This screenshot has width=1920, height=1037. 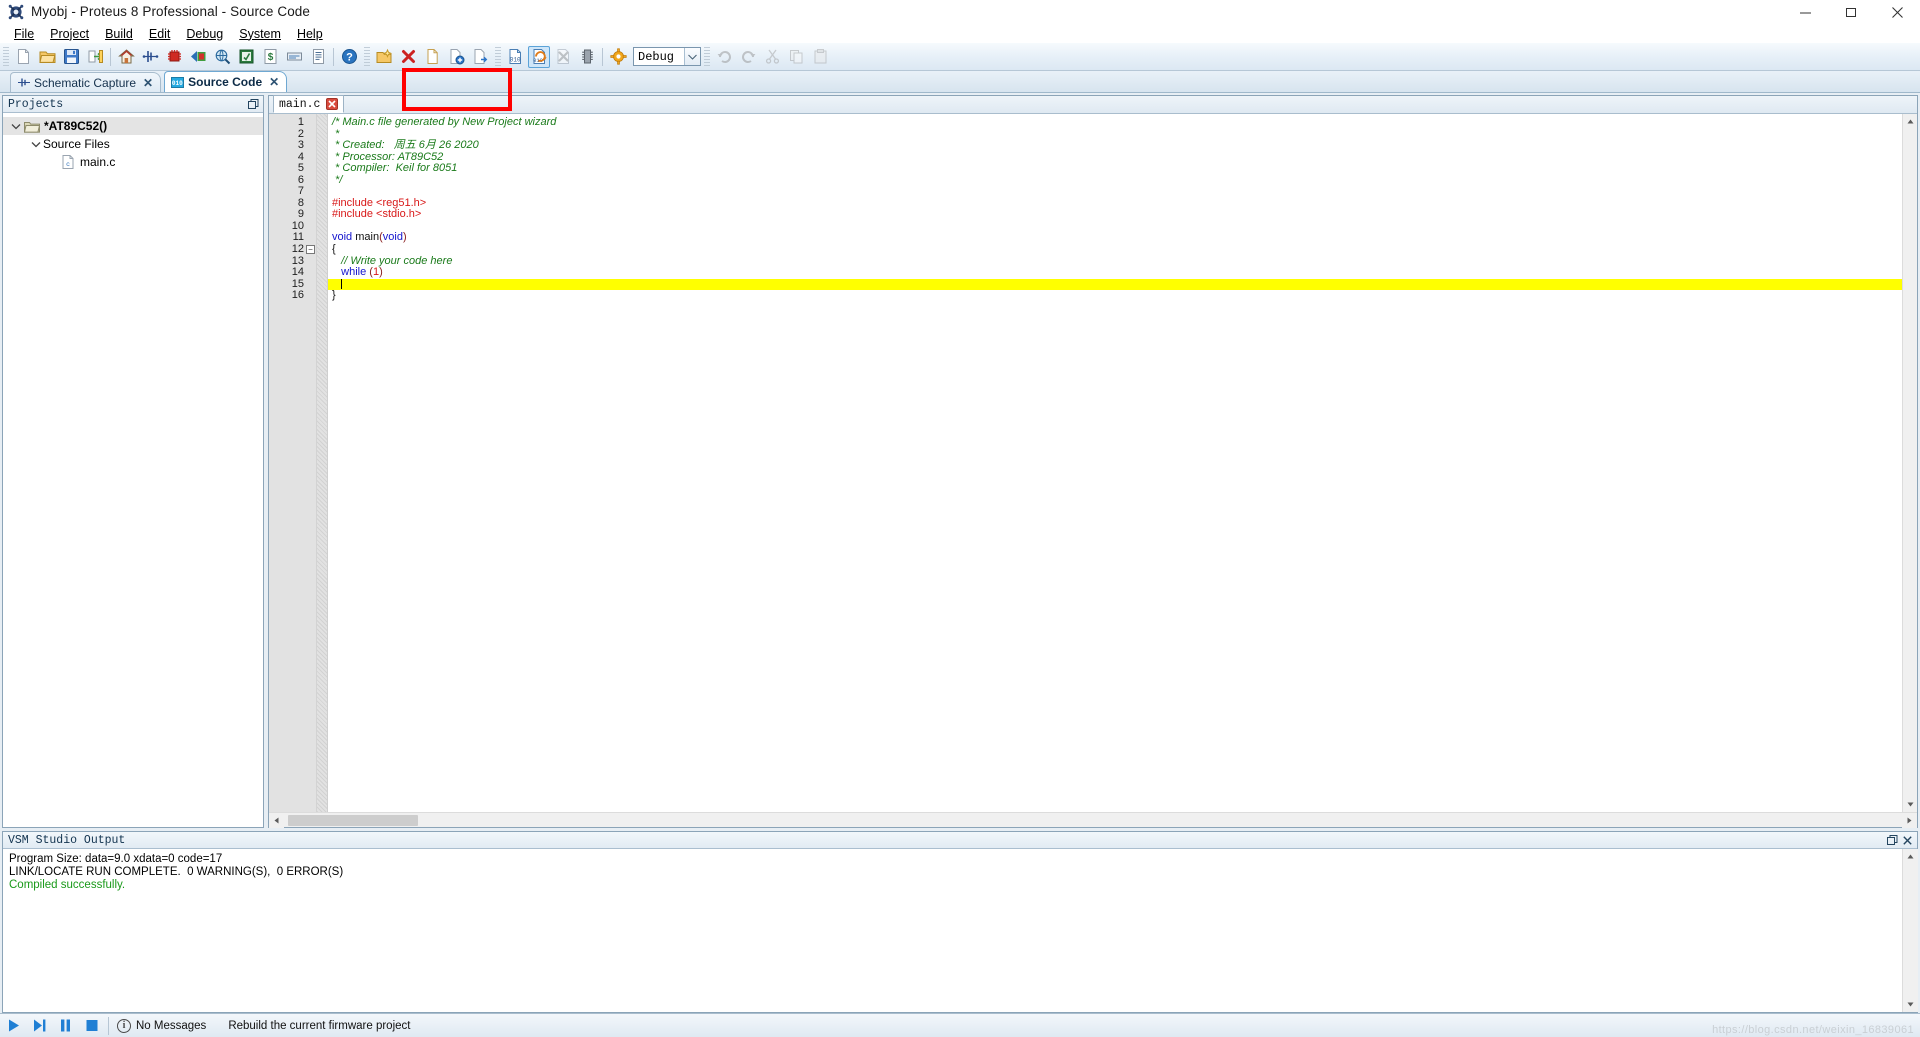 I want to click on project-notes-icon, so click(x=294, y=57).